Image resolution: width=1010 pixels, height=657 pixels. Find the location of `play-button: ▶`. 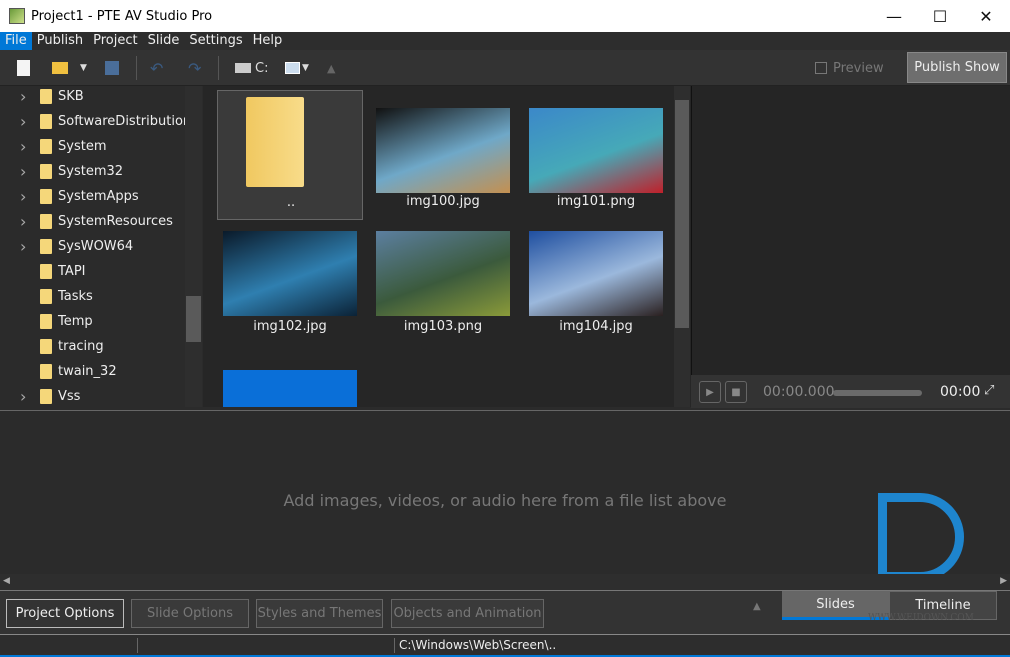

play-button: ▶ is located at coordinates (710, 392).